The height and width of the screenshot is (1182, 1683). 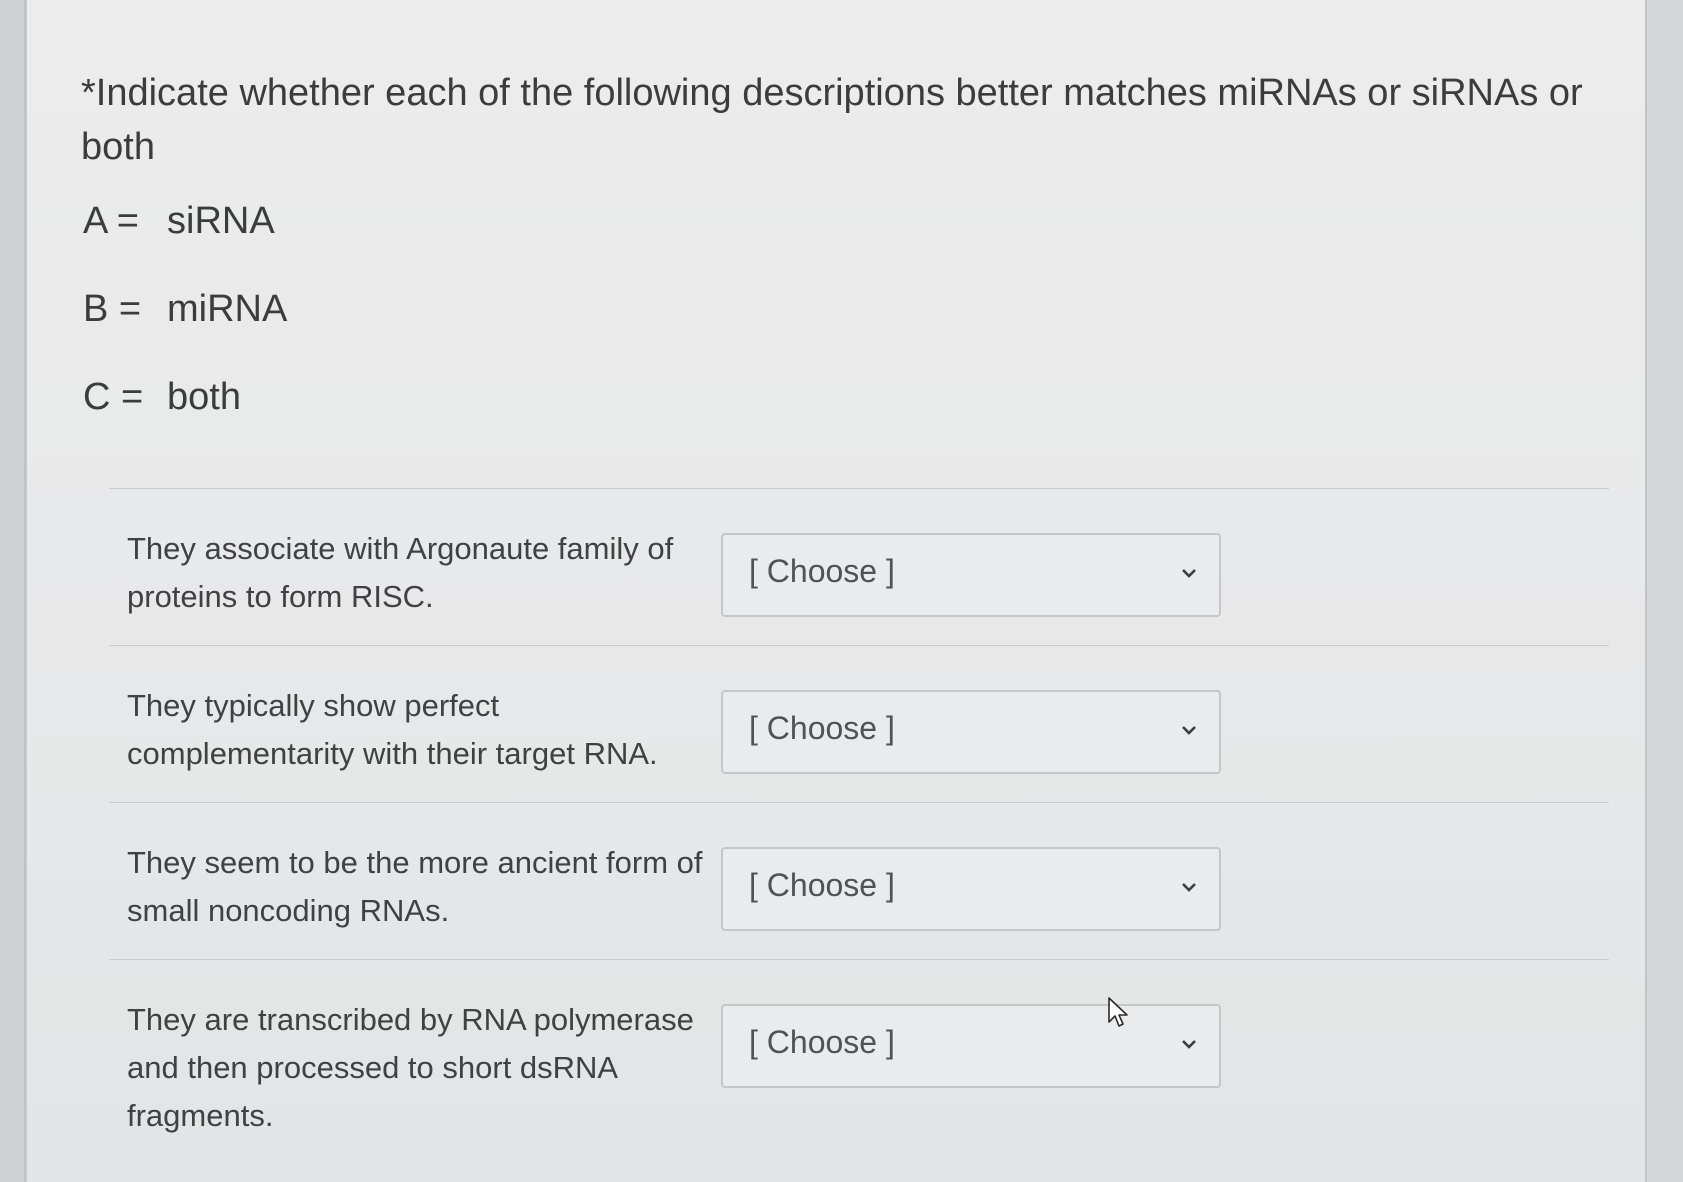 I want to click on key-meaning: miRNA, so click(x=227, y=309).